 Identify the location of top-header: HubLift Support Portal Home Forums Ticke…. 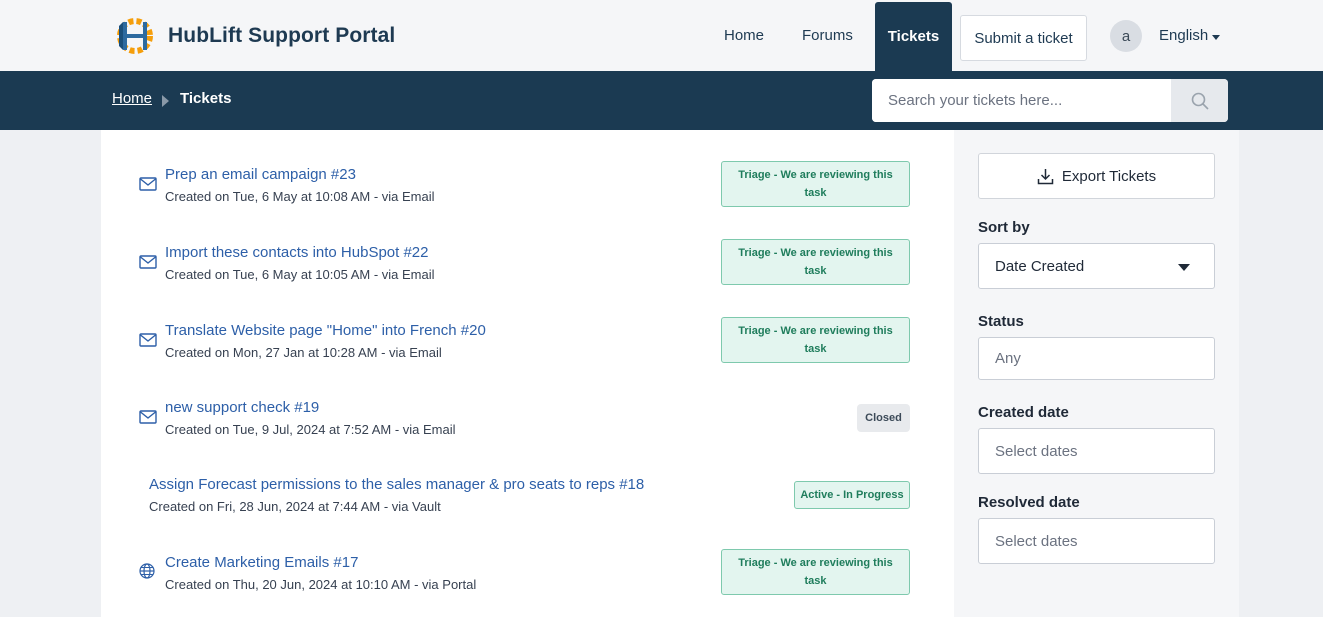
(661, 35).